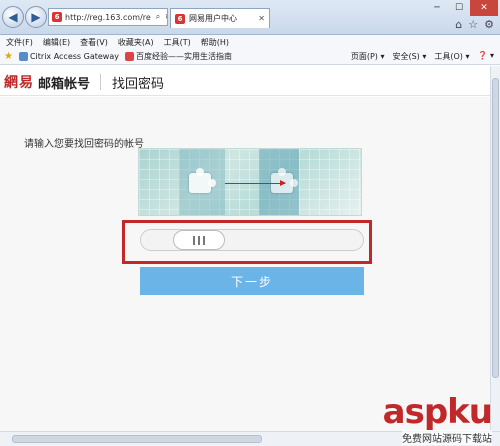  I want to click on puzzle-piece-icon, so click(202, 180).